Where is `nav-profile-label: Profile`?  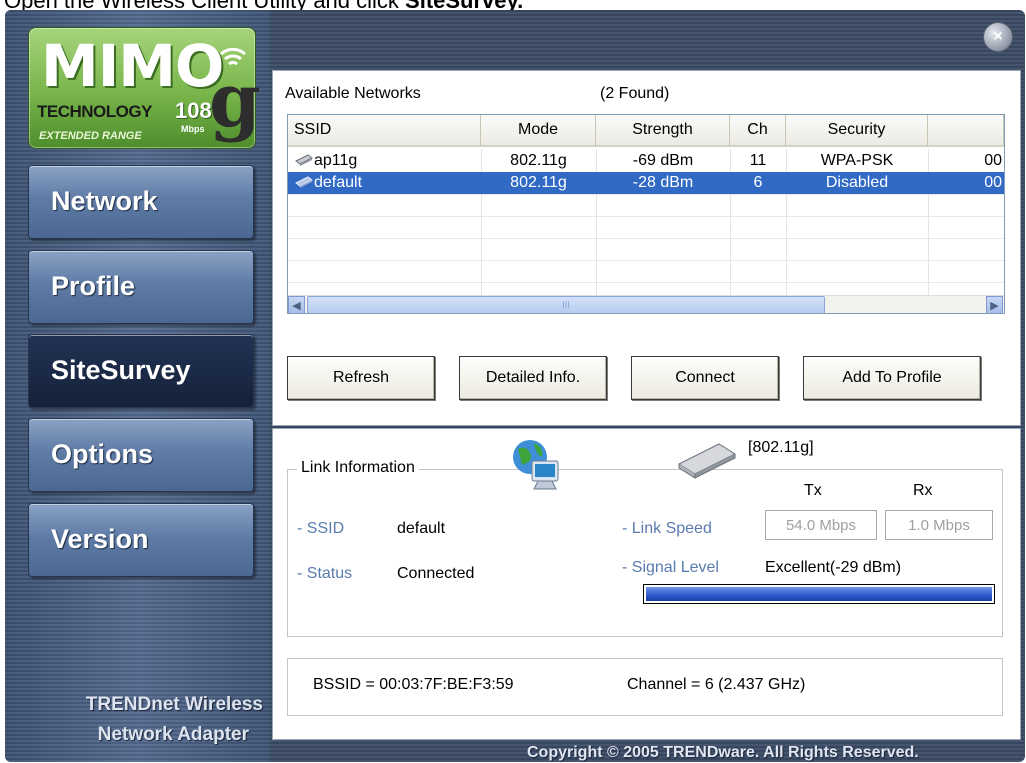
nav-profile-label: Profile is located at coordinates (93, 286).